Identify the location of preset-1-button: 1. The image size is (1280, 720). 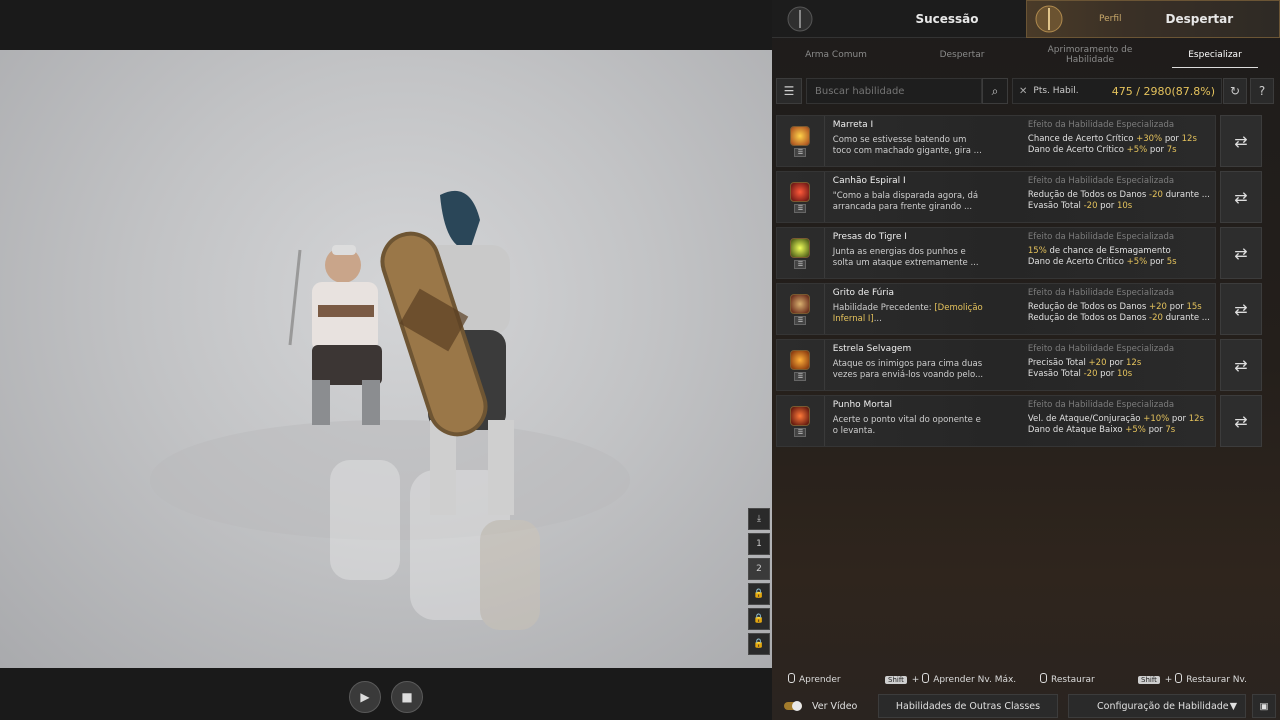
(759, 544).